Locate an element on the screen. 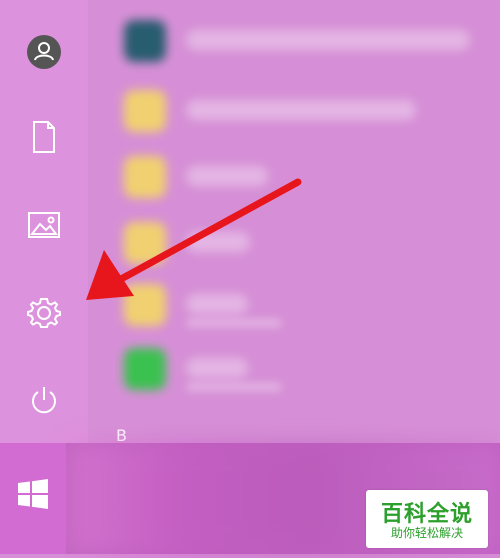 This screenshot has width=500, height=558. start-menu-rail is located at coordinates (44, 221).